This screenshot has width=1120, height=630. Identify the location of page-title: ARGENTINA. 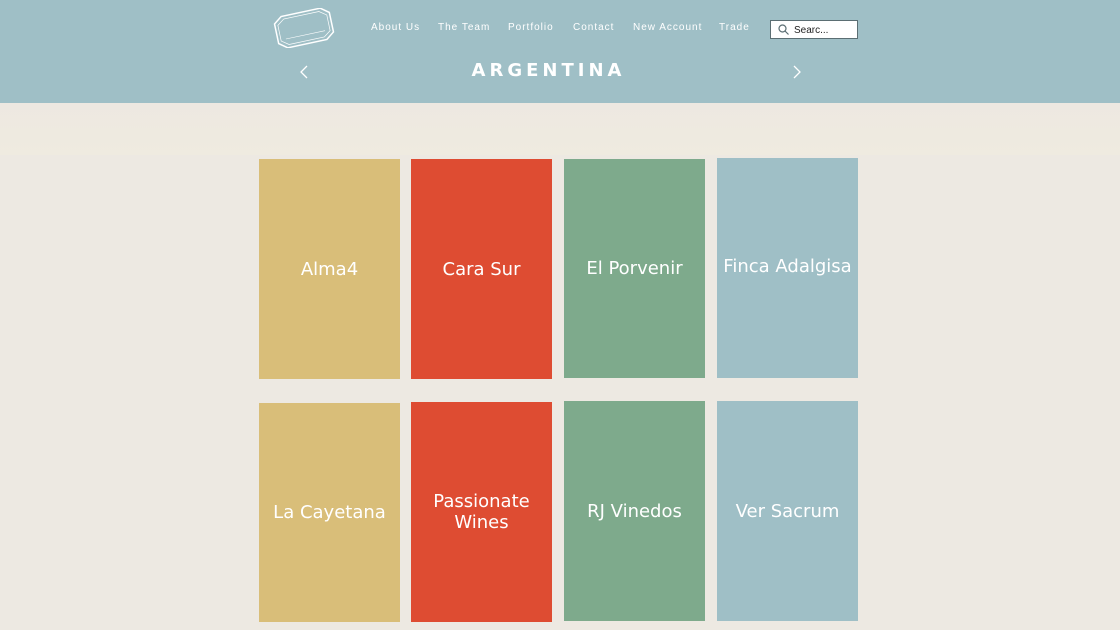
(548, 70).